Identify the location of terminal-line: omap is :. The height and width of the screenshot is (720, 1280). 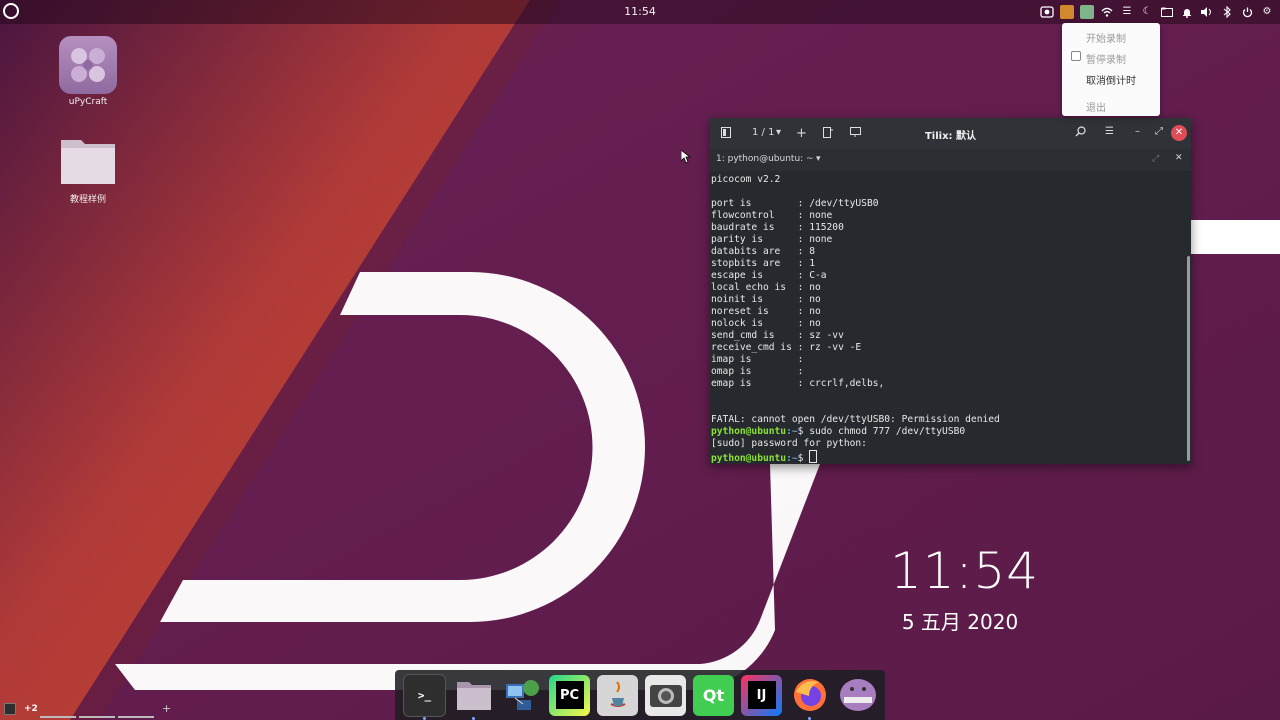
(757, 371).